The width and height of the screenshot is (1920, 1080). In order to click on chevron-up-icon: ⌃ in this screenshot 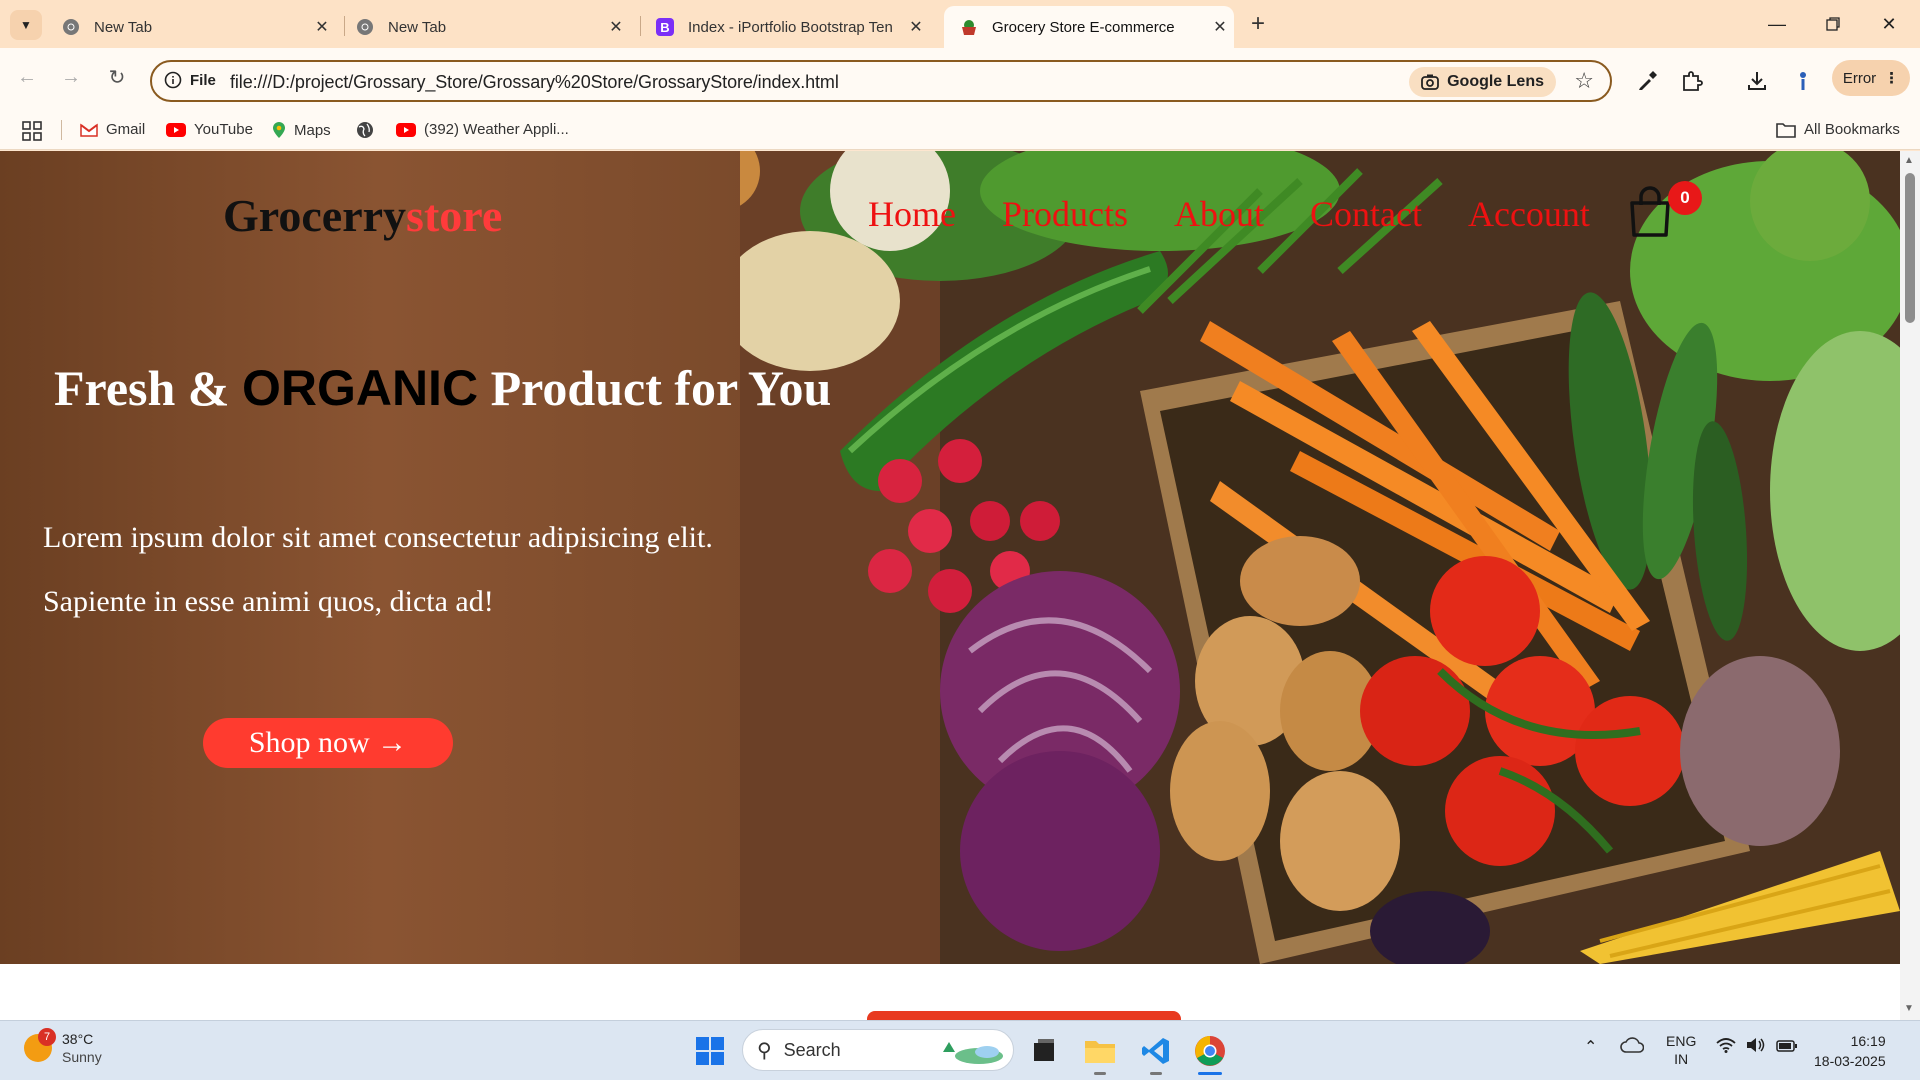, I will do `click(1591, 1047)`.